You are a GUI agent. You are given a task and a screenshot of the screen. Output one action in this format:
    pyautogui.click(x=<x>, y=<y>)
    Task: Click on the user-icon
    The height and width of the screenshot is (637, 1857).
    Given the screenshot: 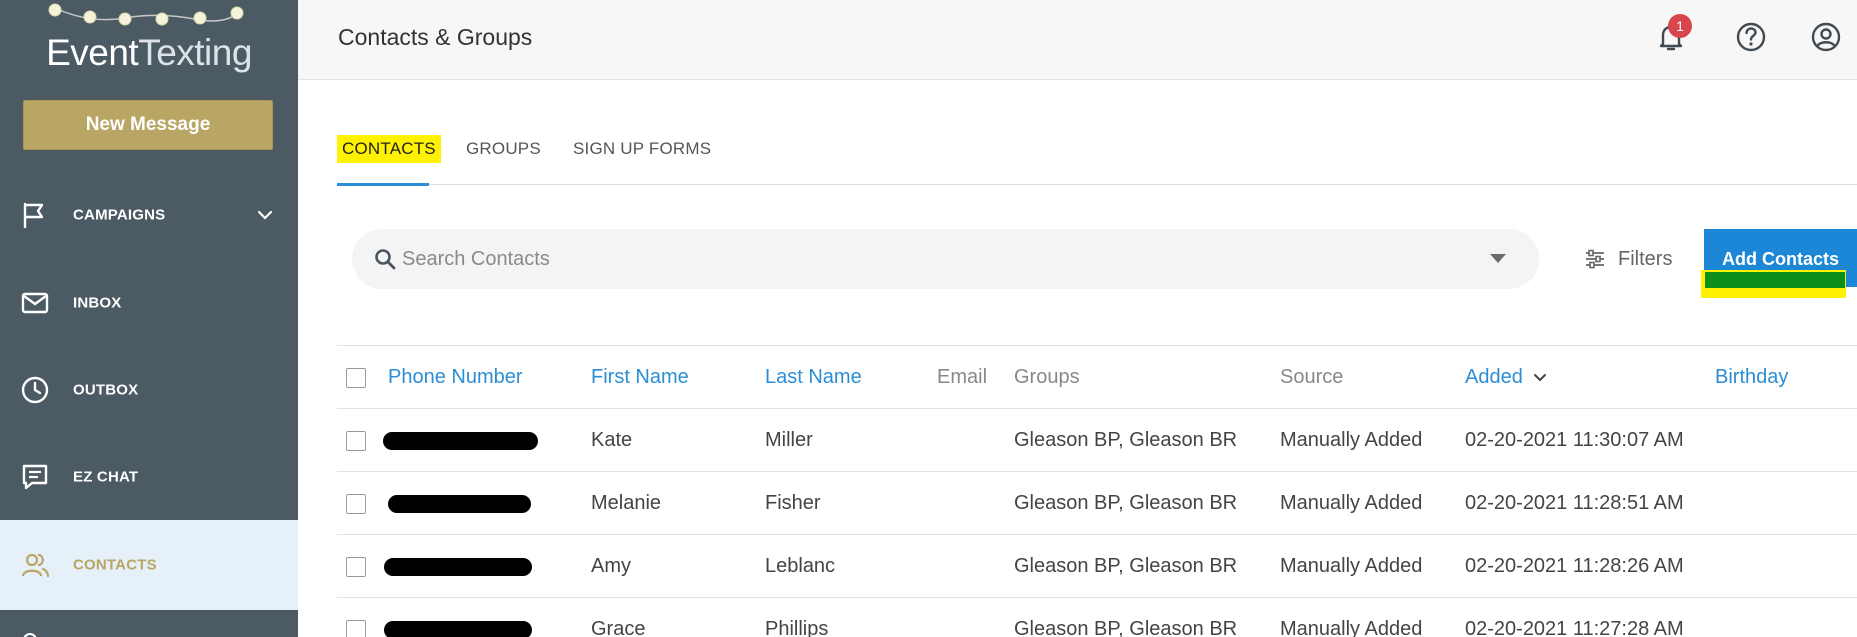 What is the action you would take?
    pyautogui.click(x=1826, y=37)
    